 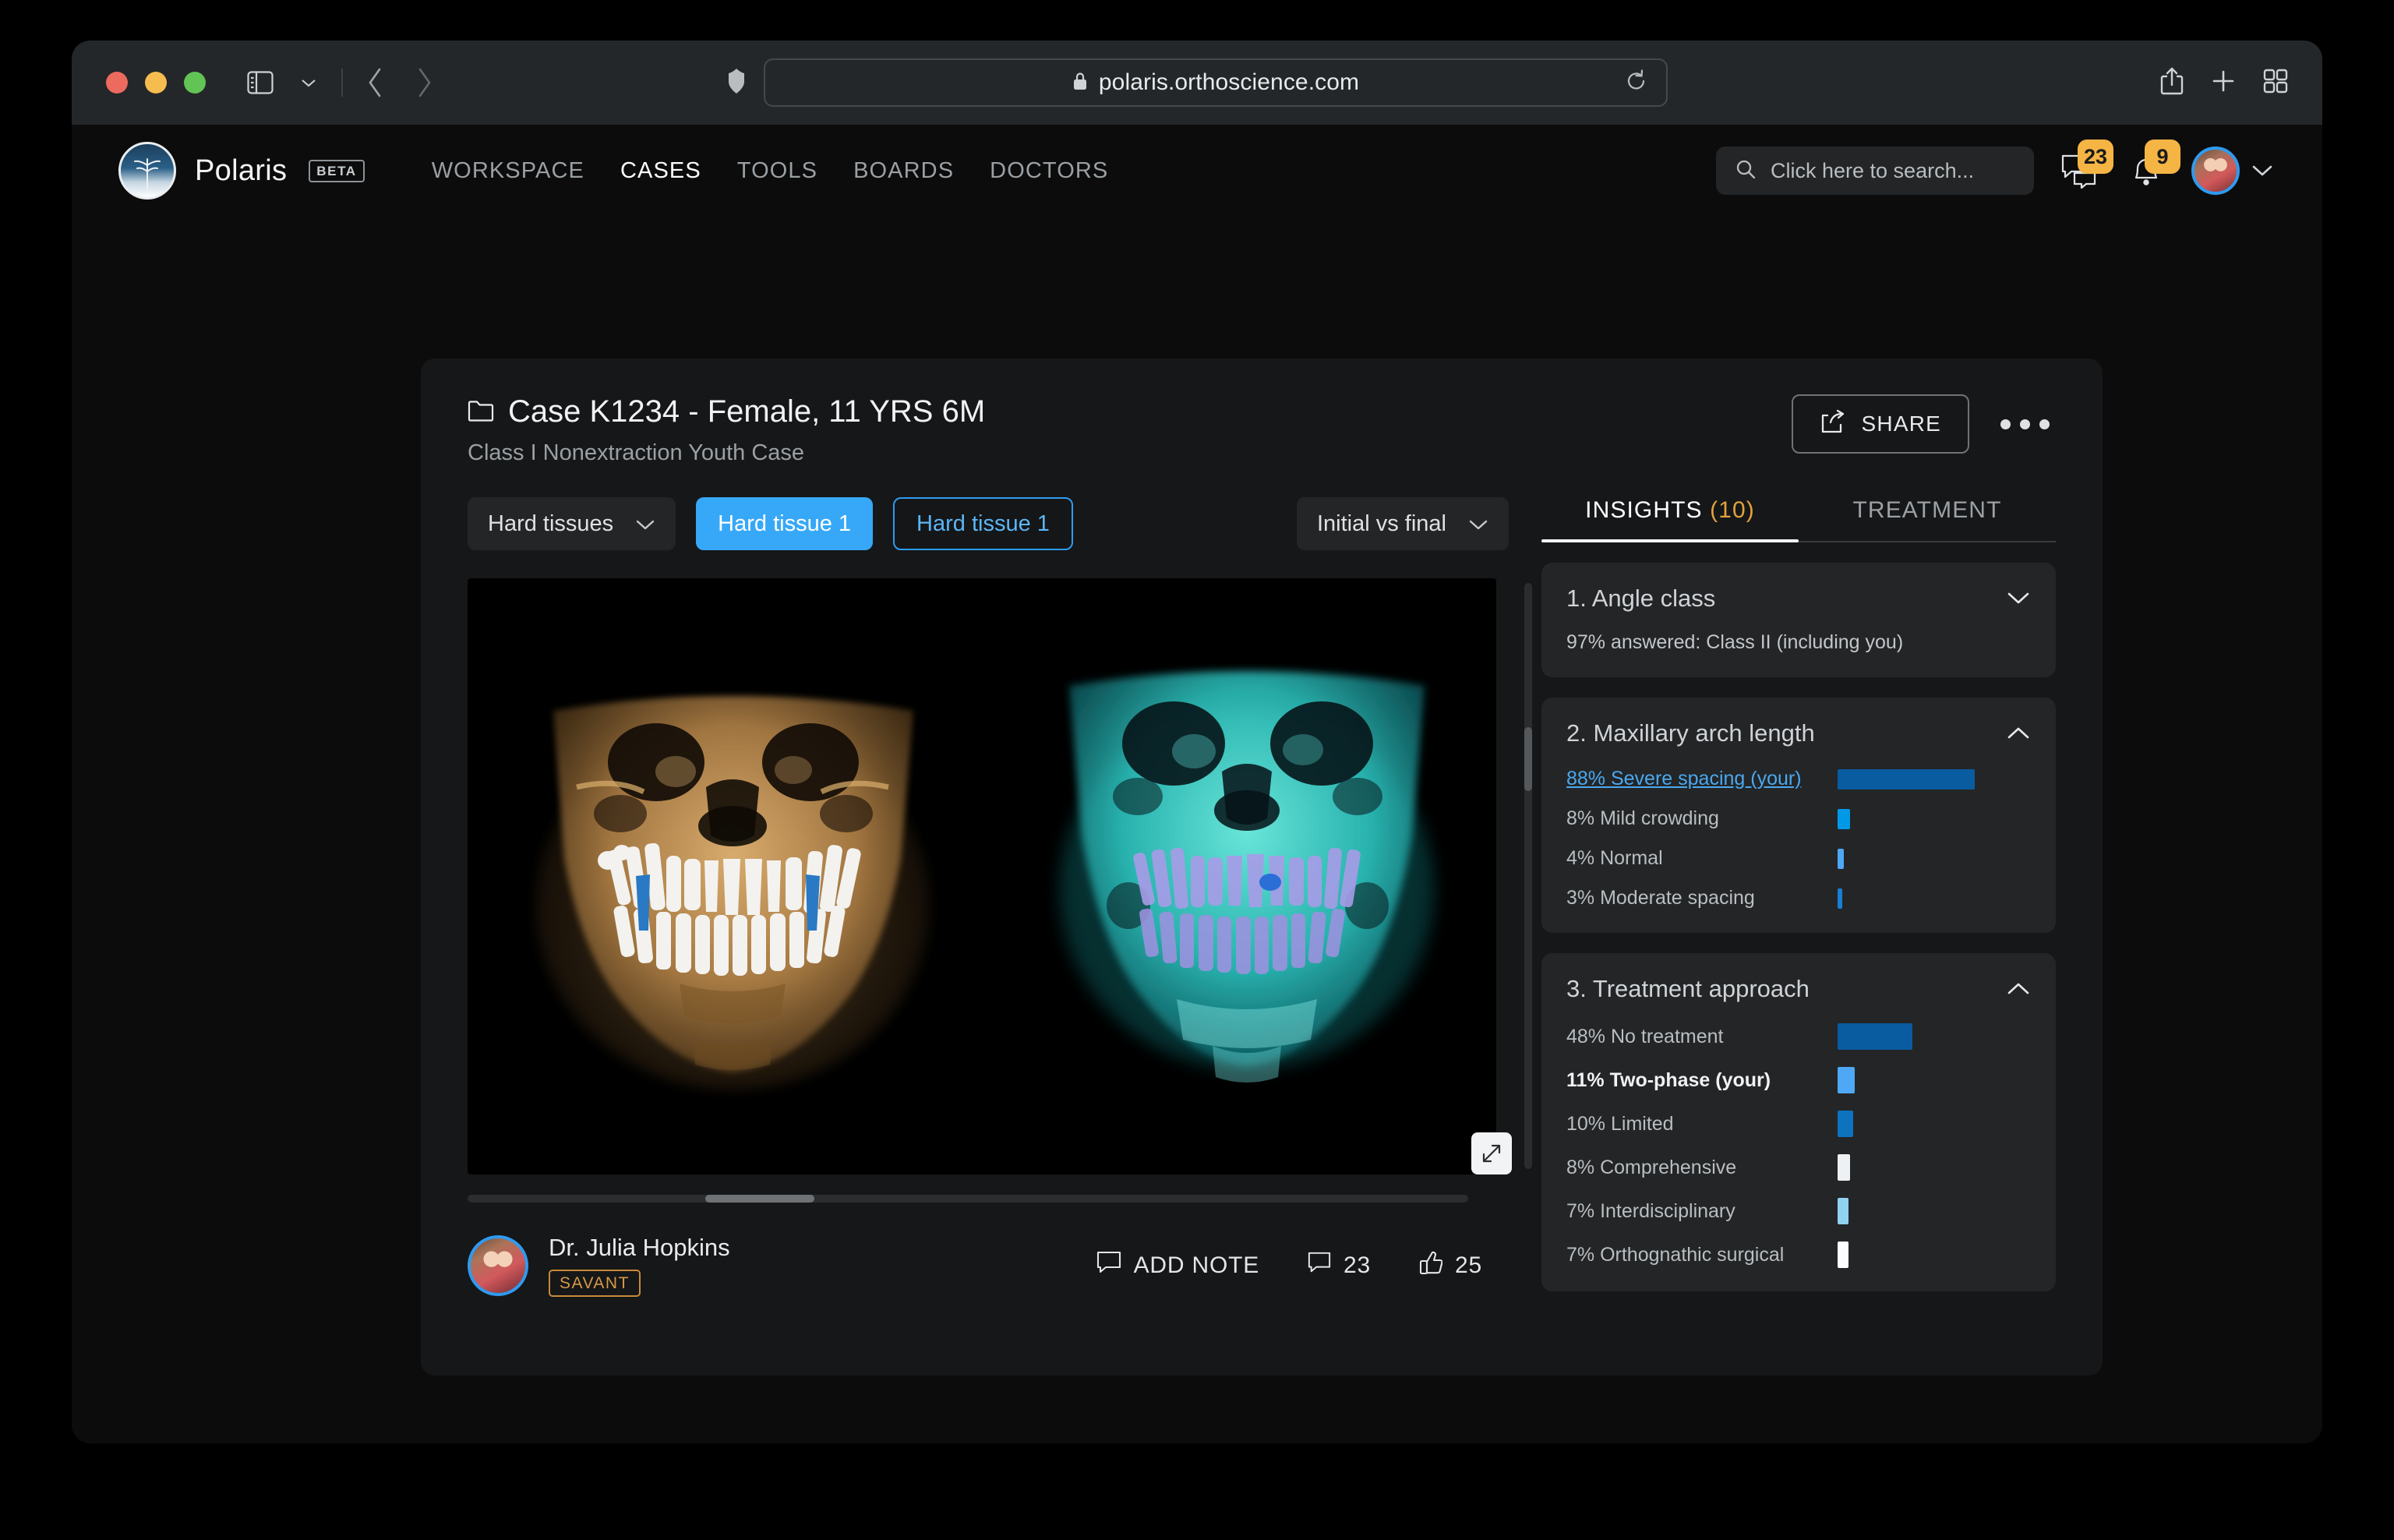 What do you see at coordinates (1196, 1265) in the screenshot?
I see `add-note-label: ADD NOTE` at bounding box center [1196, 1265].